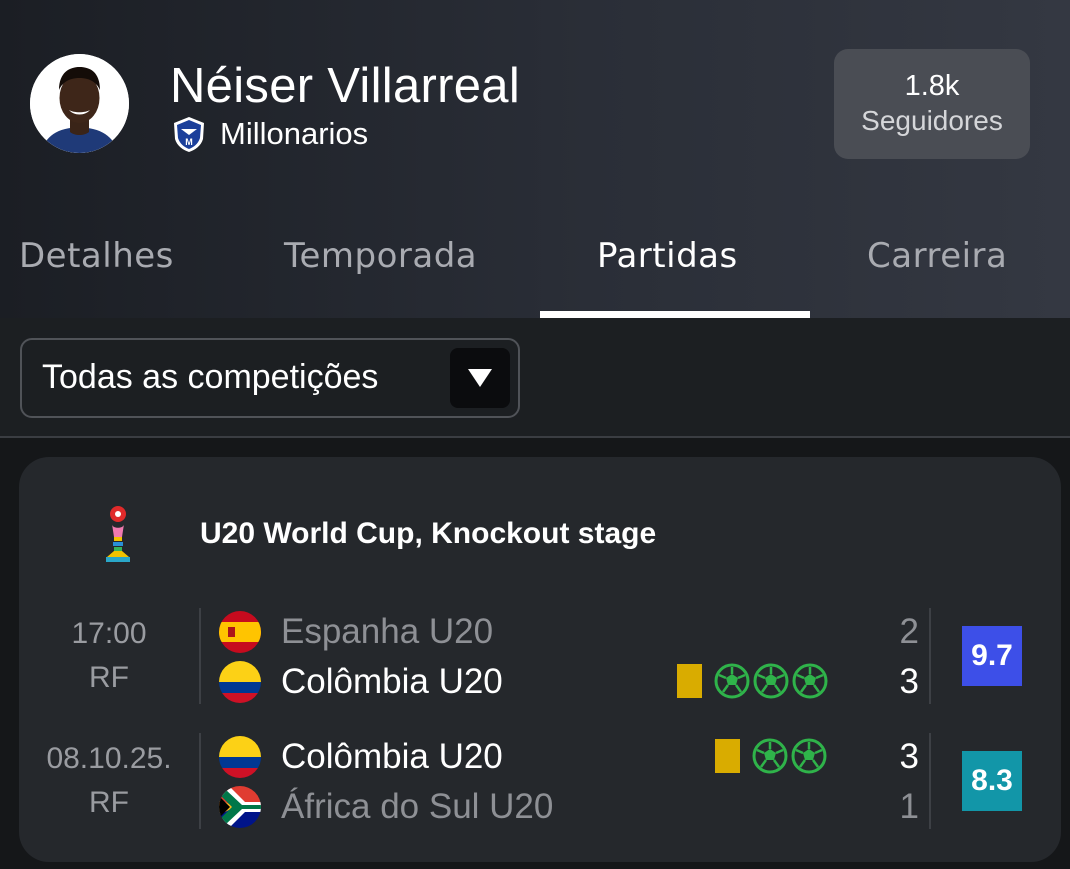 Image resolution: width=1070 pixels, height=869 pixels. What do you see at coordinates (294, 133) in the screenshot?
I see `team-name: Millonarios` at bounding box center [294, 133].